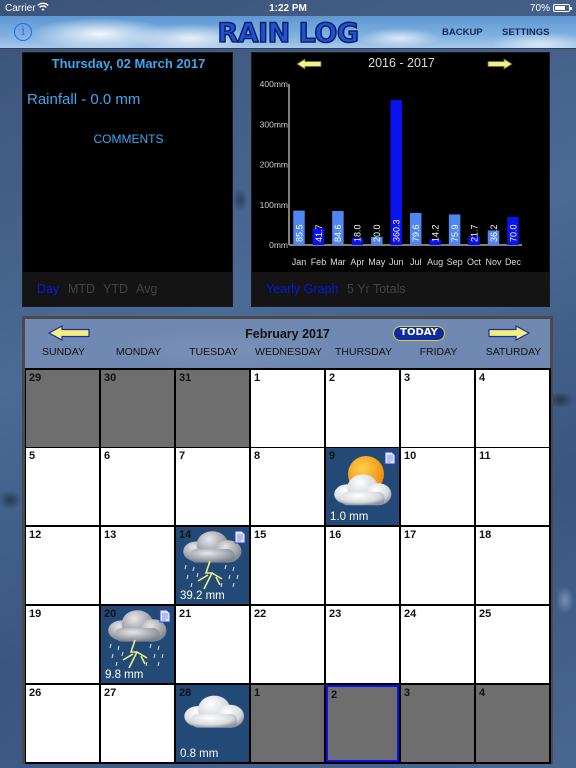 The image size is (576, 768). What do you see at coordinates (319, 233) in the screenshot?
I see `bar-value-label: 41.7` at bounding box center [319, 233].